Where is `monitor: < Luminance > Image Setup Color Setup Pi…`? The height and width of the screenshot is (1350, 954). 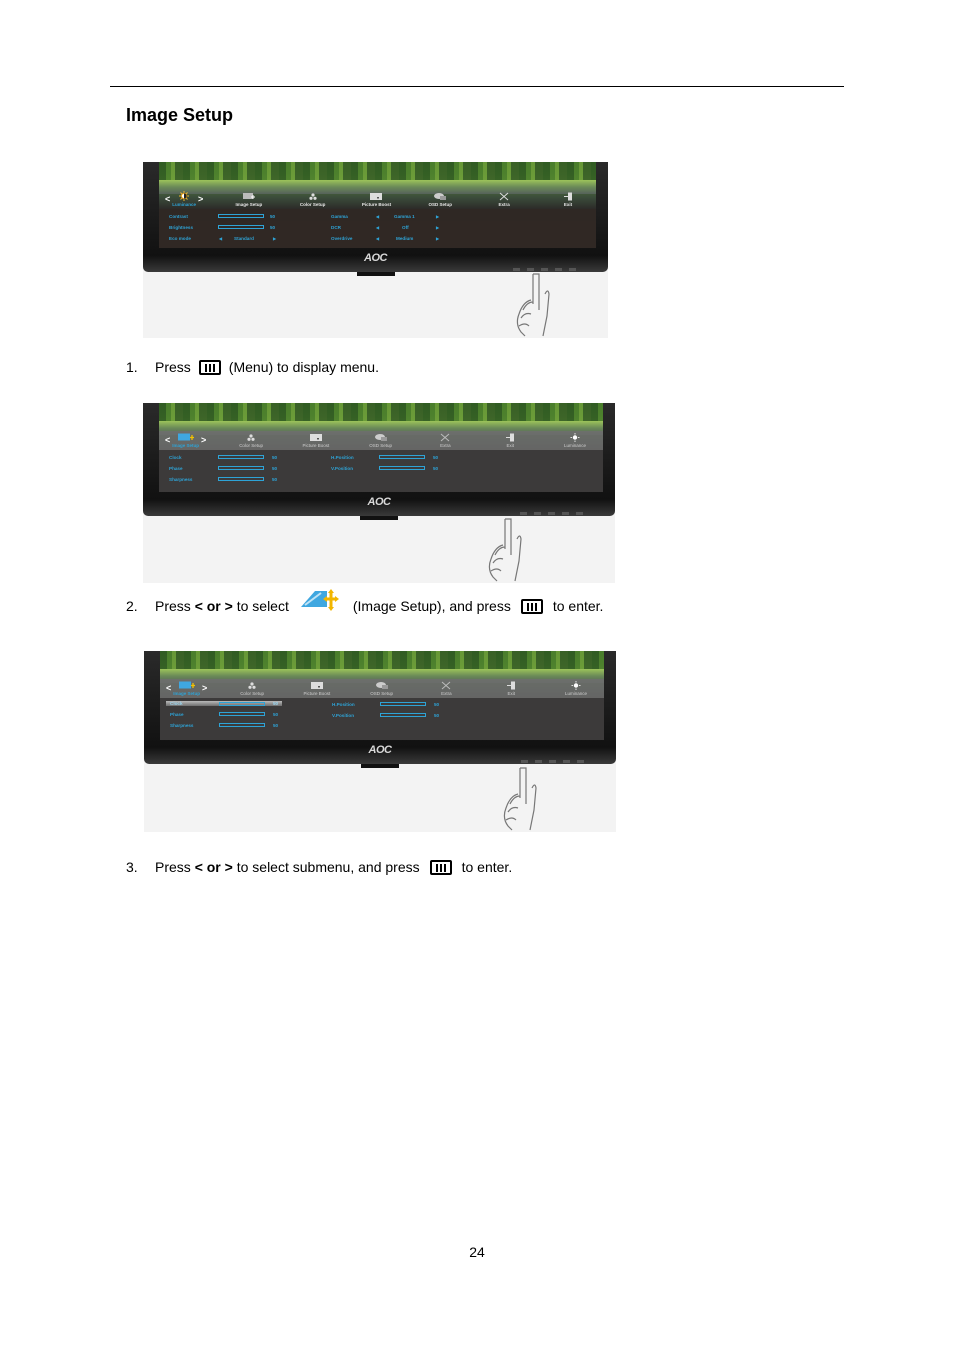 monitor: < Luminance > Image Setup Color Setup Pi… is located at coordinates (375, 217).